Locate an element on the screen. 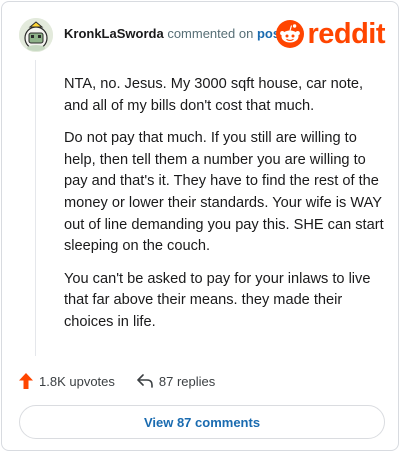  comment-header: KronkLaSworda commented on post reddit is located at coordinates (202, 38).